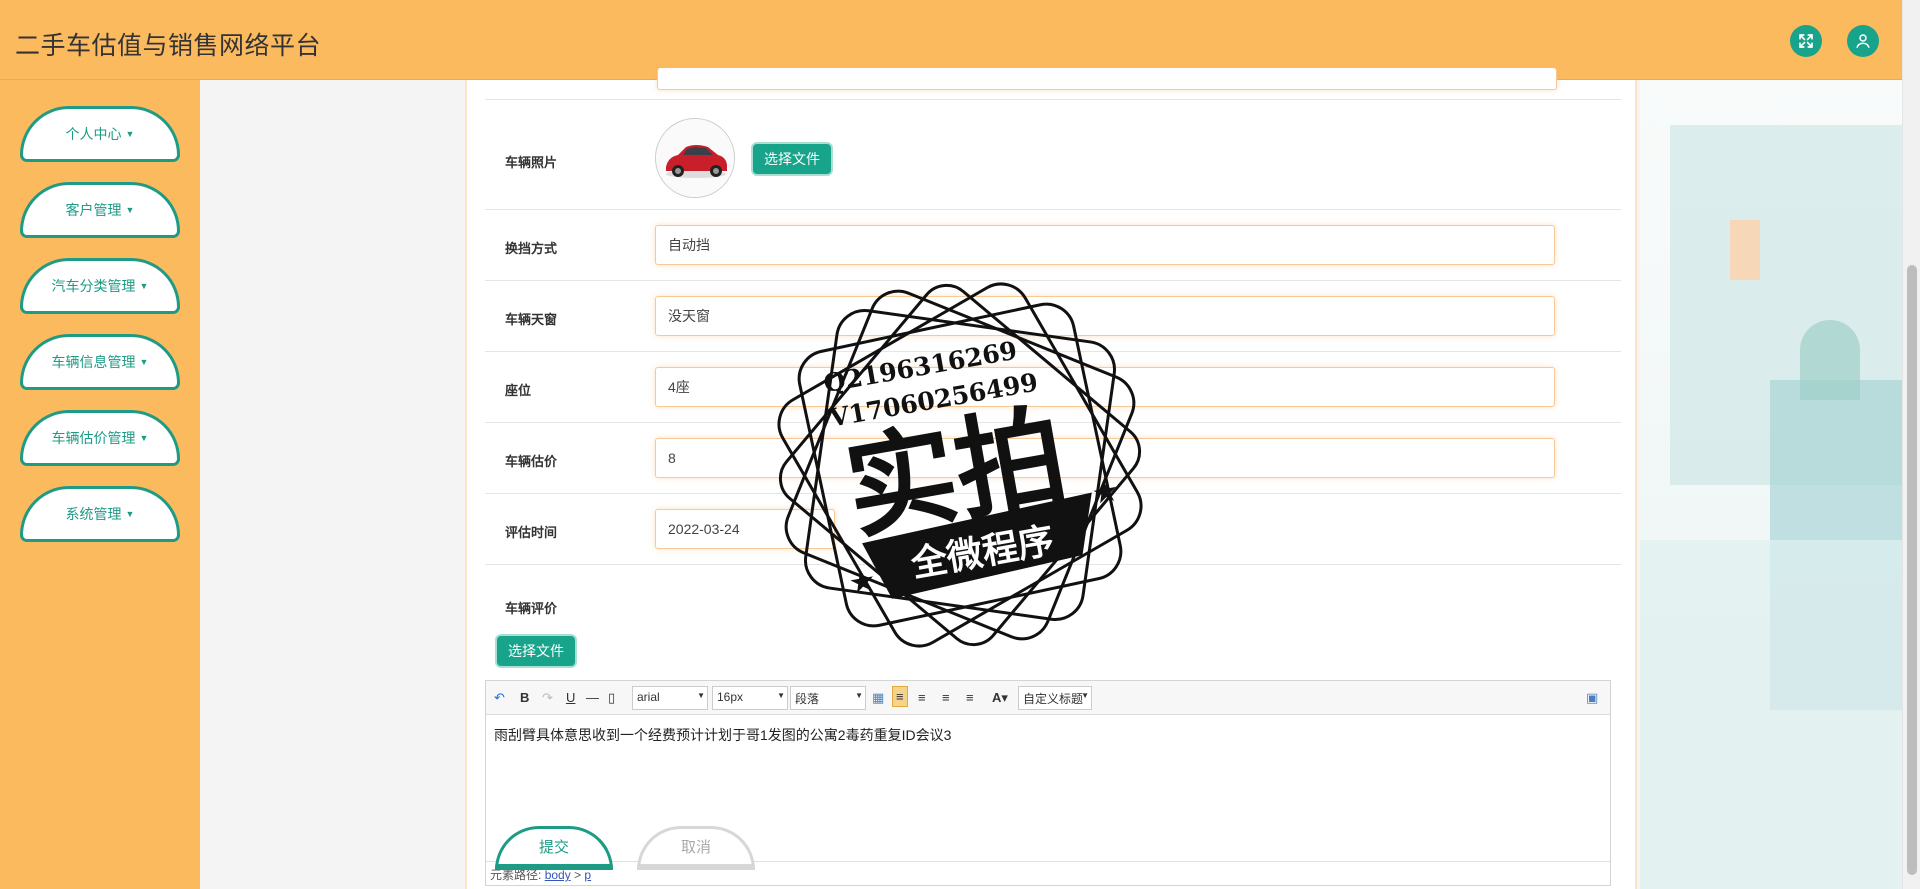 The width and height of the screenshot is (1920, 889). I want to click on transmission-input: 自动挡, so click(1105, 245).